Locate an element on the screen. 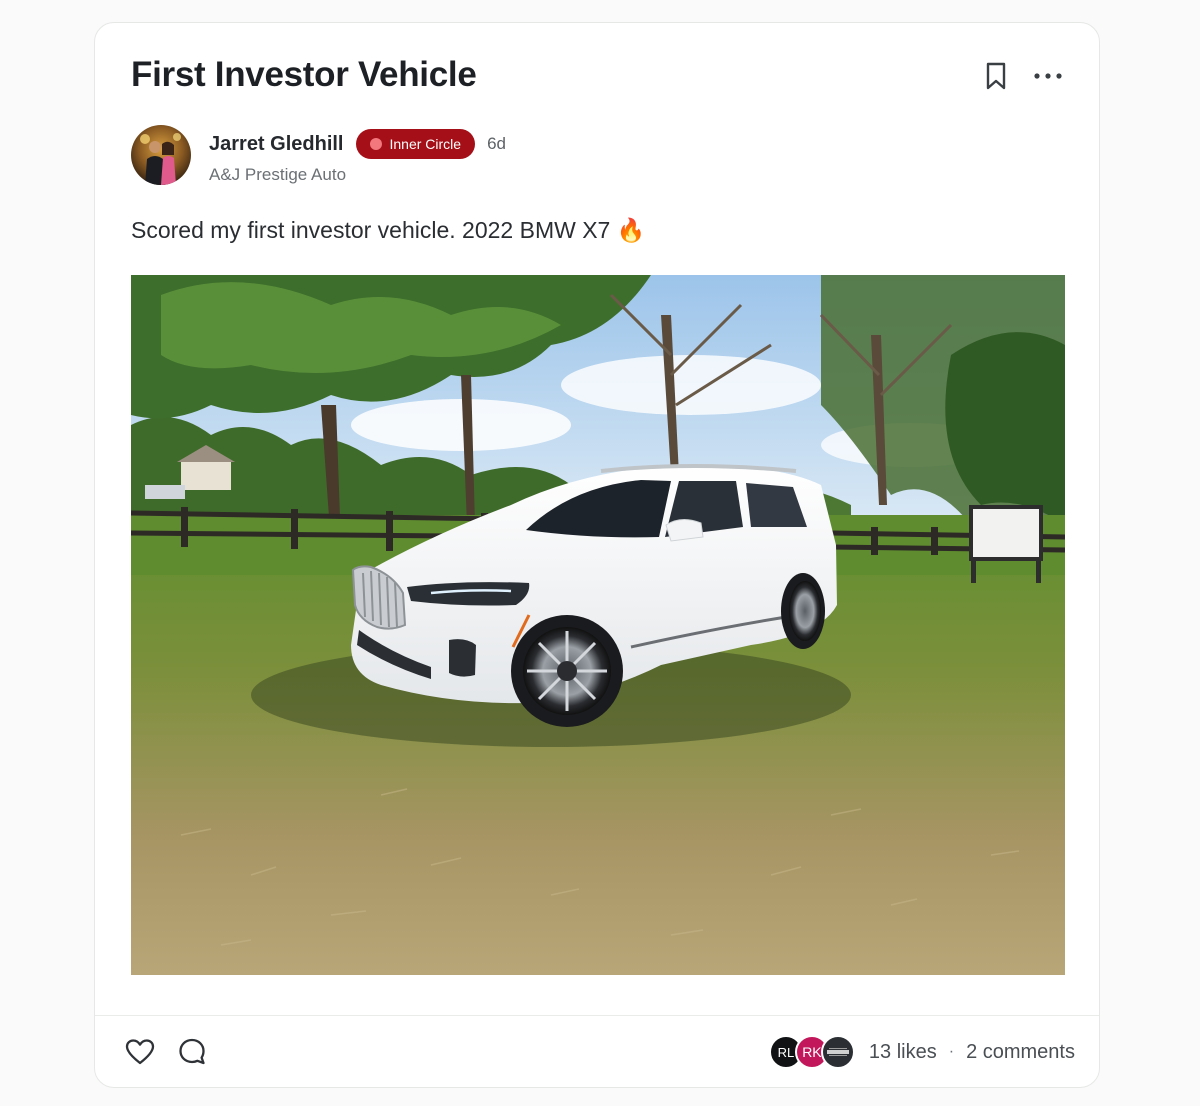 The height and width of the screenshot is (1106, 1200). badge-label: Inner Circle is located at coordinates (425, 144).